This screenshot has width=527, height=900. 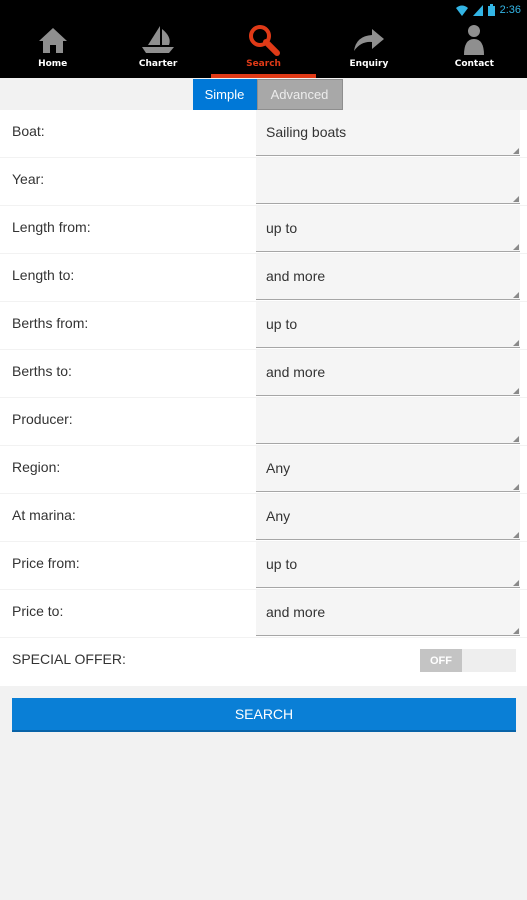 What do you see at coordinates (69, 659) in the screenshot?
I see `special-offer-label: SPECIAL OFFER:` at bounding box center [69, 659].